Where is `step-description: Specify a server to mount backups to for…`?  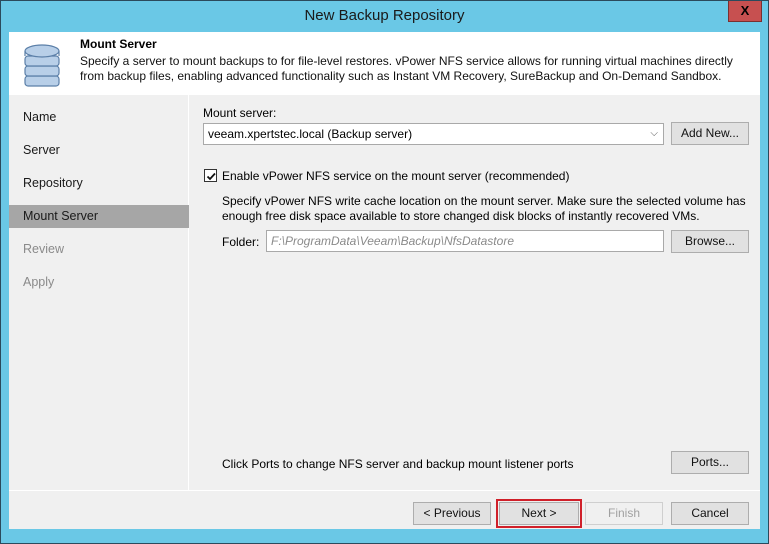
step-description: Specify a server to mount backups to for… is located at coordinates (406, 68).